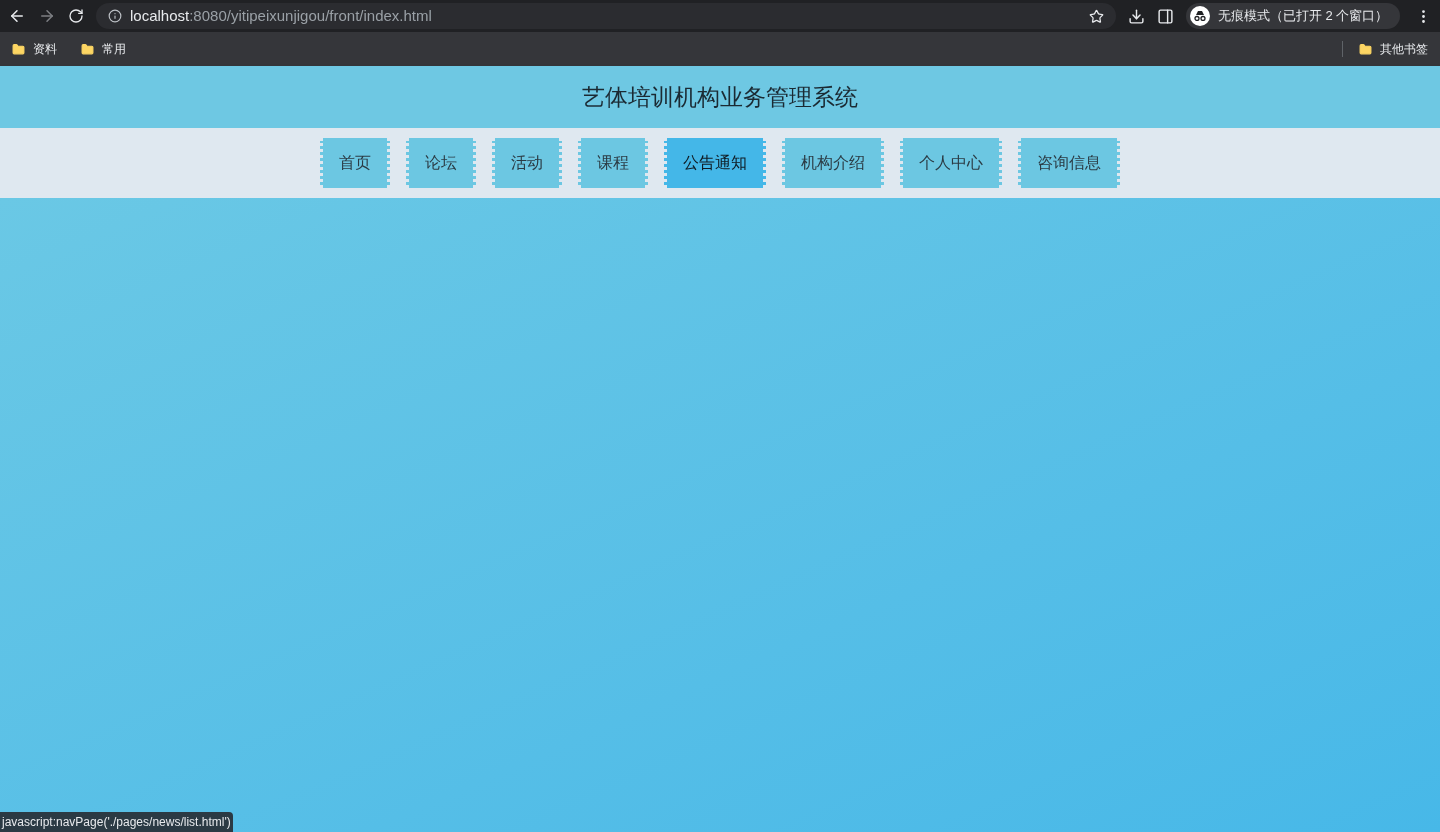 The image size is (1440, 832). I want to click on bookmark: 资料, so click(34, 49).